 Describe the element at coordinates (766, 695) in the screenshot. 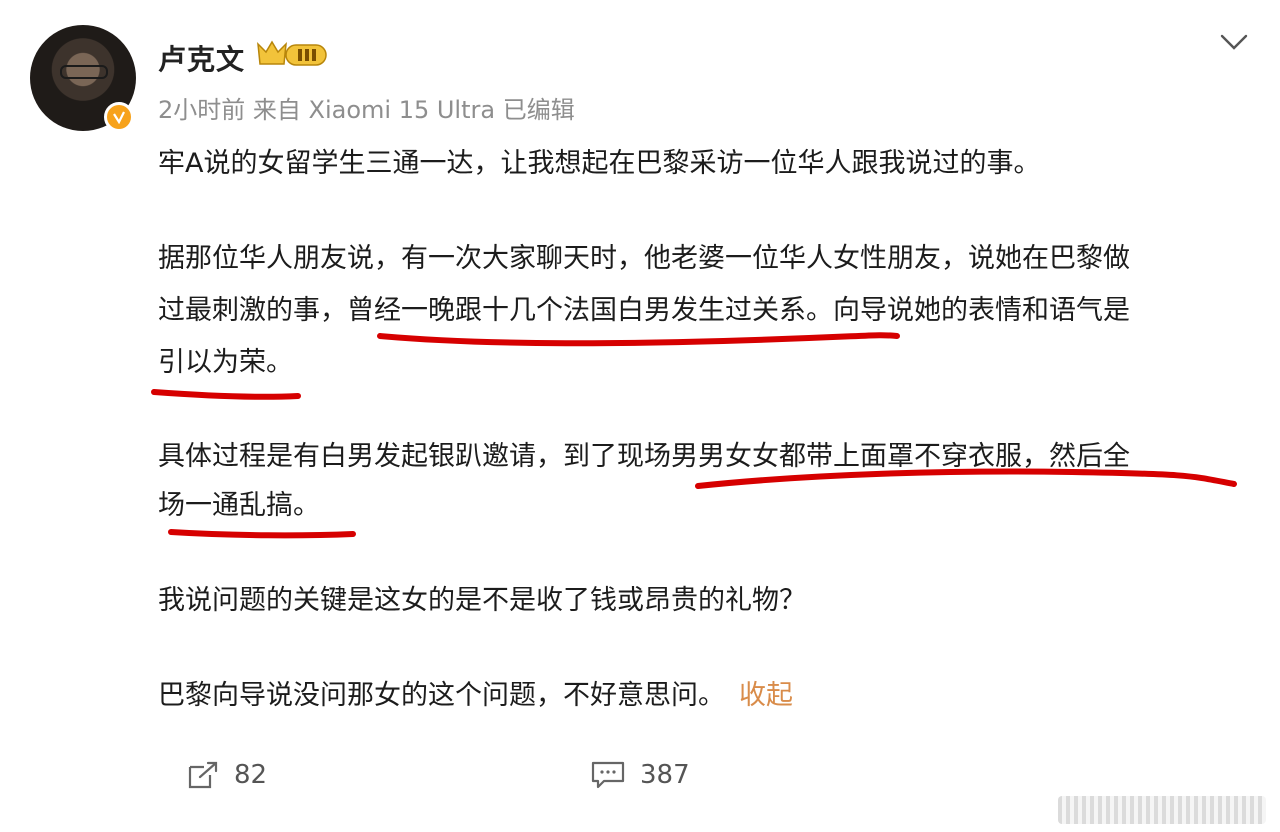

I see `collapse-link: 收起` at that location.